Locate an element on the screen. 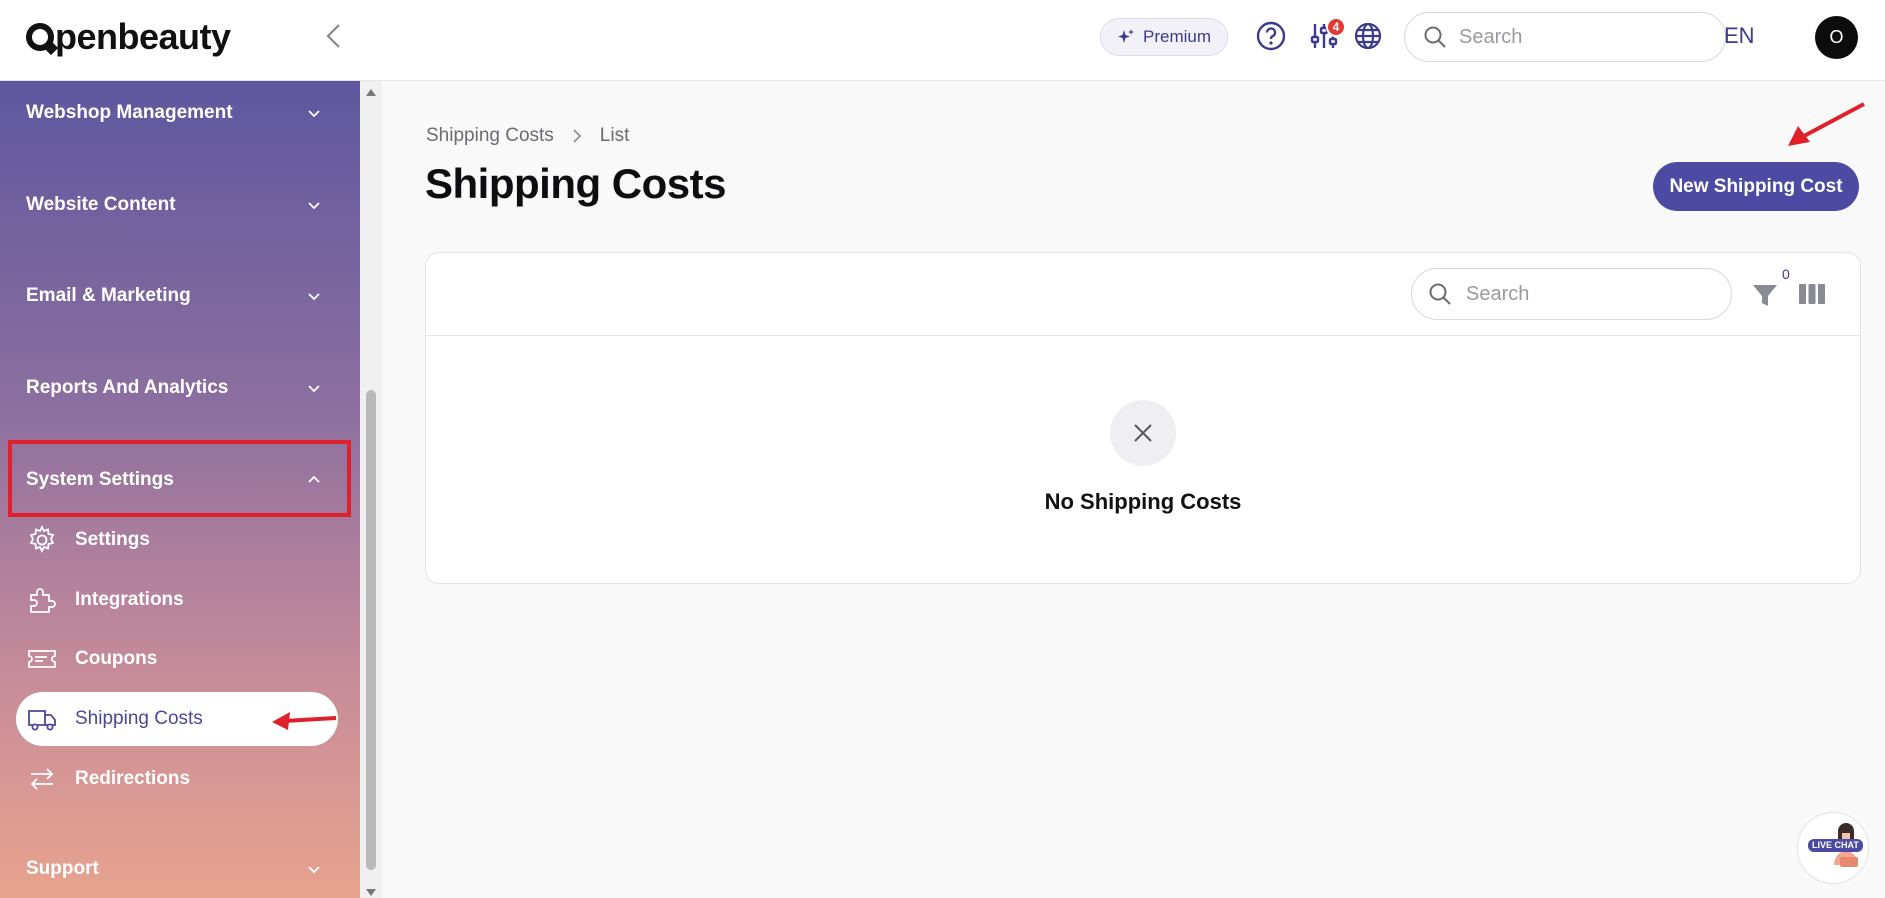 Image resolution: width=1885 pixels, height=898 pixels. filter-icon is located at coordinates (1765, 295).